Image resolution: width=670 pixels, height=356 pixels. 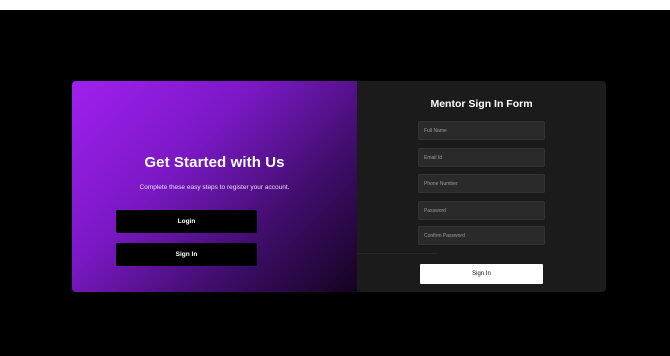 I want to click on phone-number-input, so click(x=481, y=183).